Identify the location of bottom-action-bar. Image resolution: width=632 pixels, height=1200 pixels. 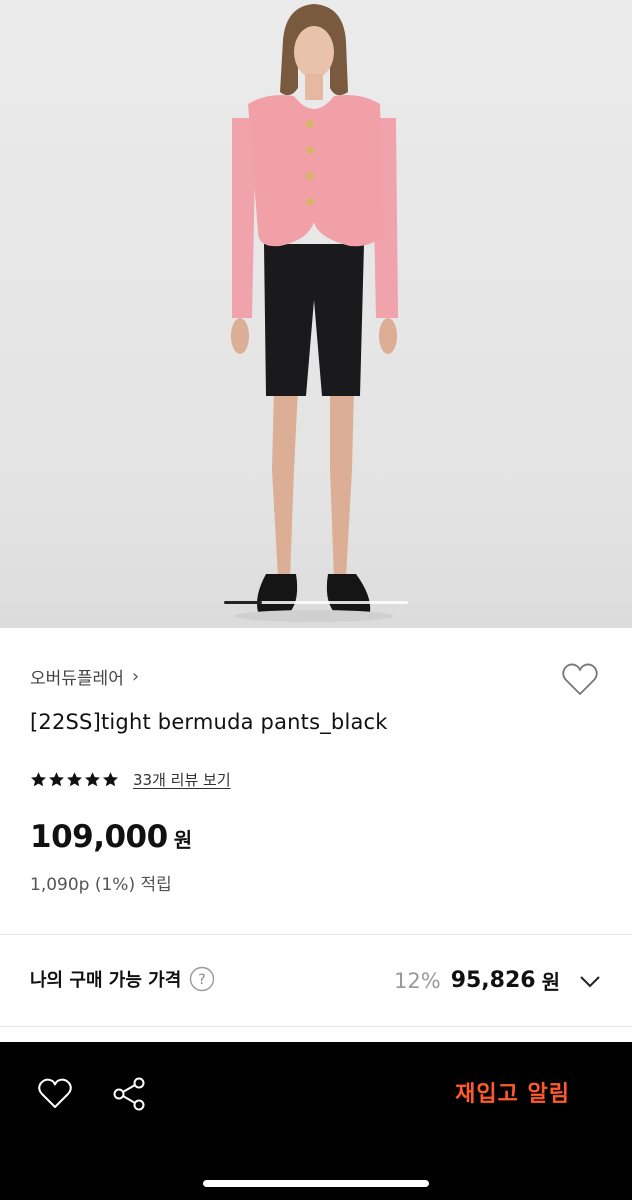
(316, 1121).